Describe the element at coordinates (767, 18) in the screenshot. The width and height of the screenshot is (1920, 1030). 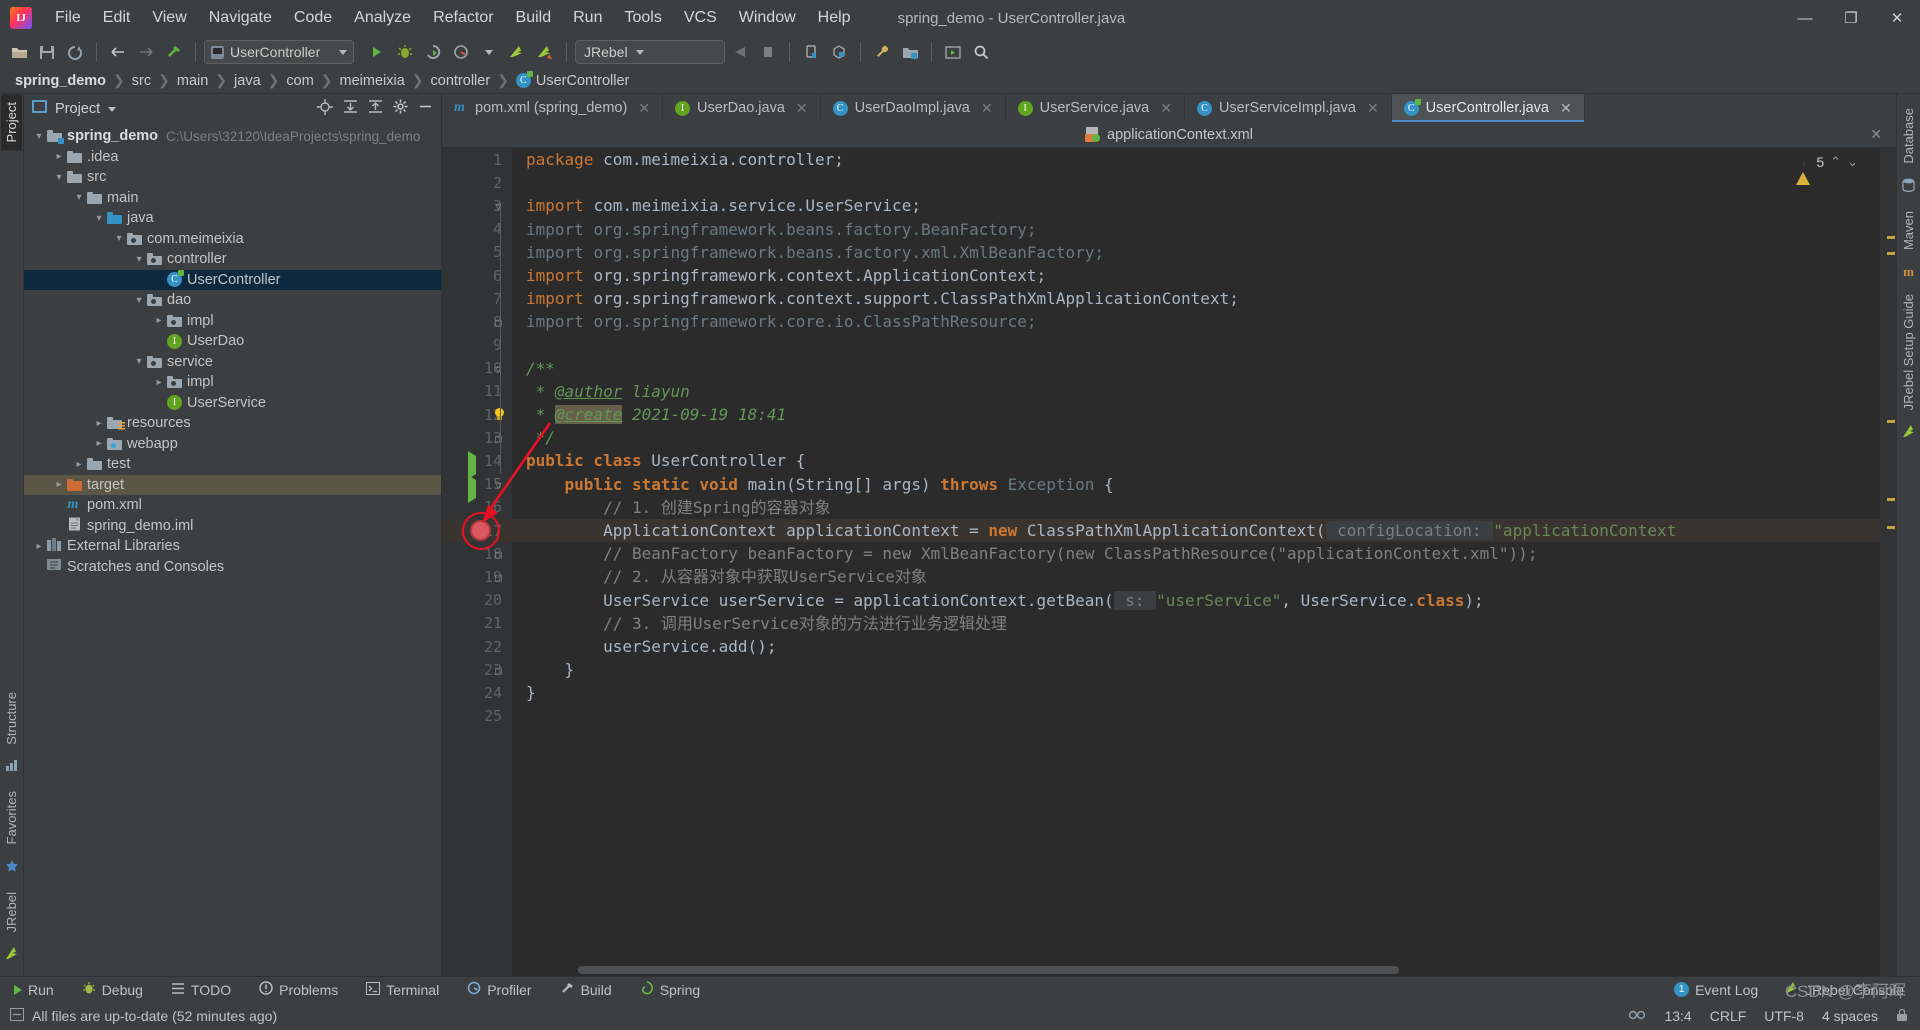
I see `menu-window: Window` at that location.